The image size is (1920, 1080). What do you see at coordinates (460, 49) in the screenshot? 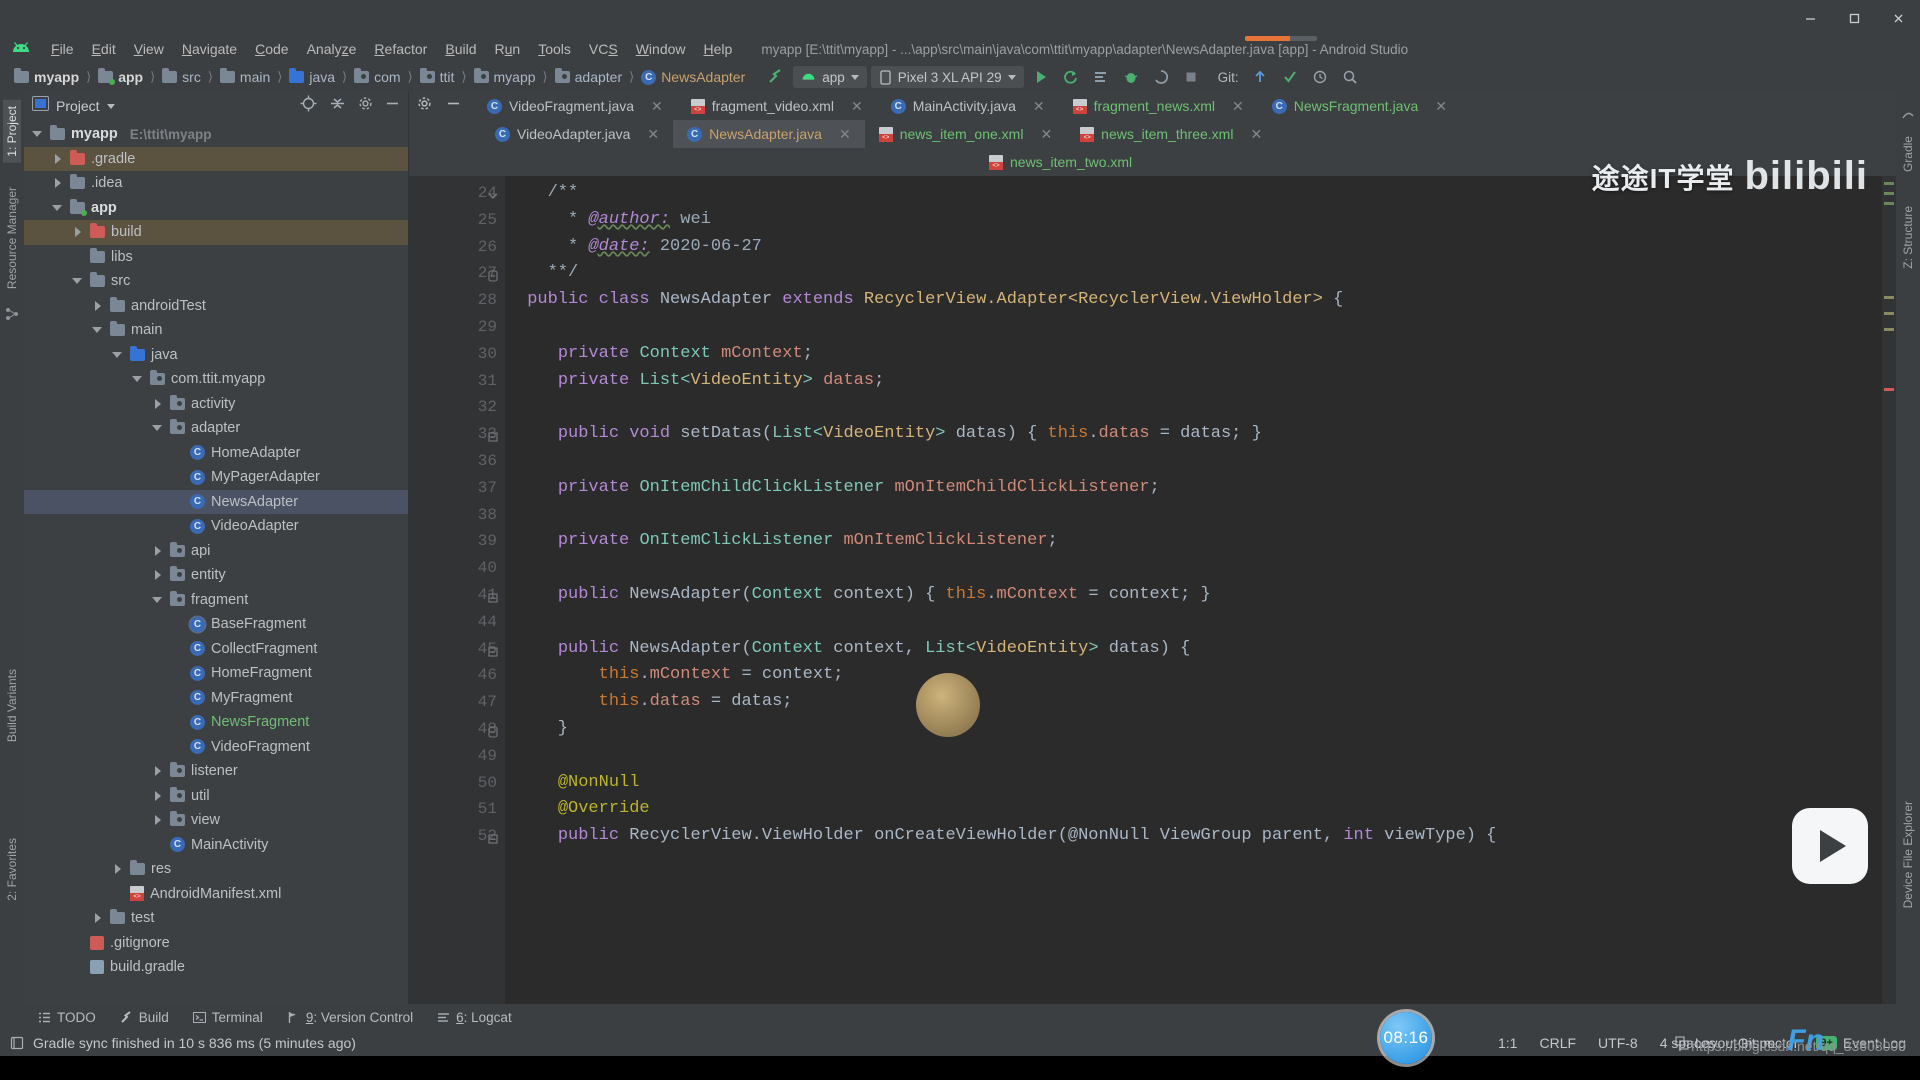
I see `menu-build: Build` at bounding box center [460, 49].